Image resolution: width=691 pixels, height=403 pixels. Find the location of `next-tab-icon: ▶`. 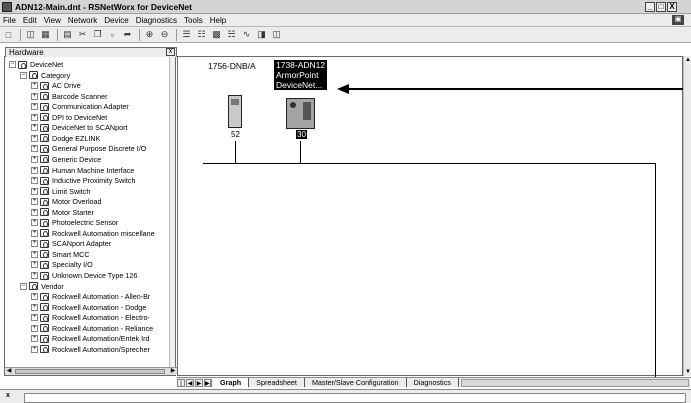

next-tab-icon: ▶ is located at coordinates (199, 382).